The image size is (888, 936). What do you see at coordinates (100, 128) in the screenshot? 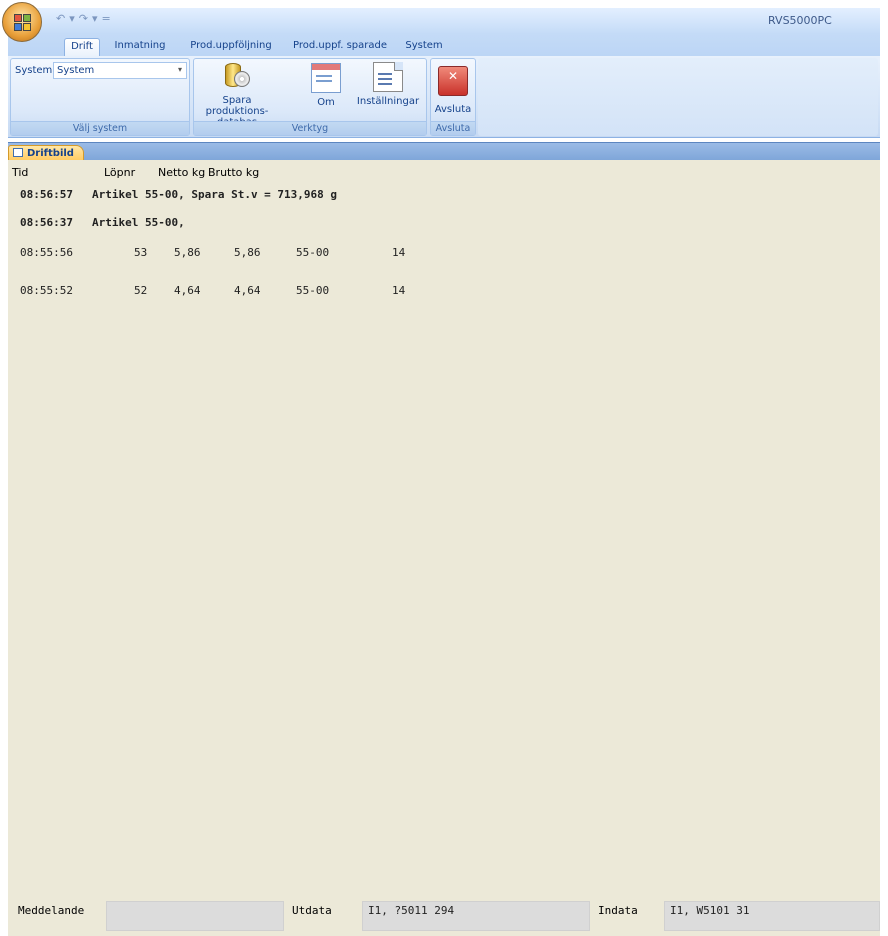
I see `group-label-valj-system: Välj system` at bounding box center [100, 128].